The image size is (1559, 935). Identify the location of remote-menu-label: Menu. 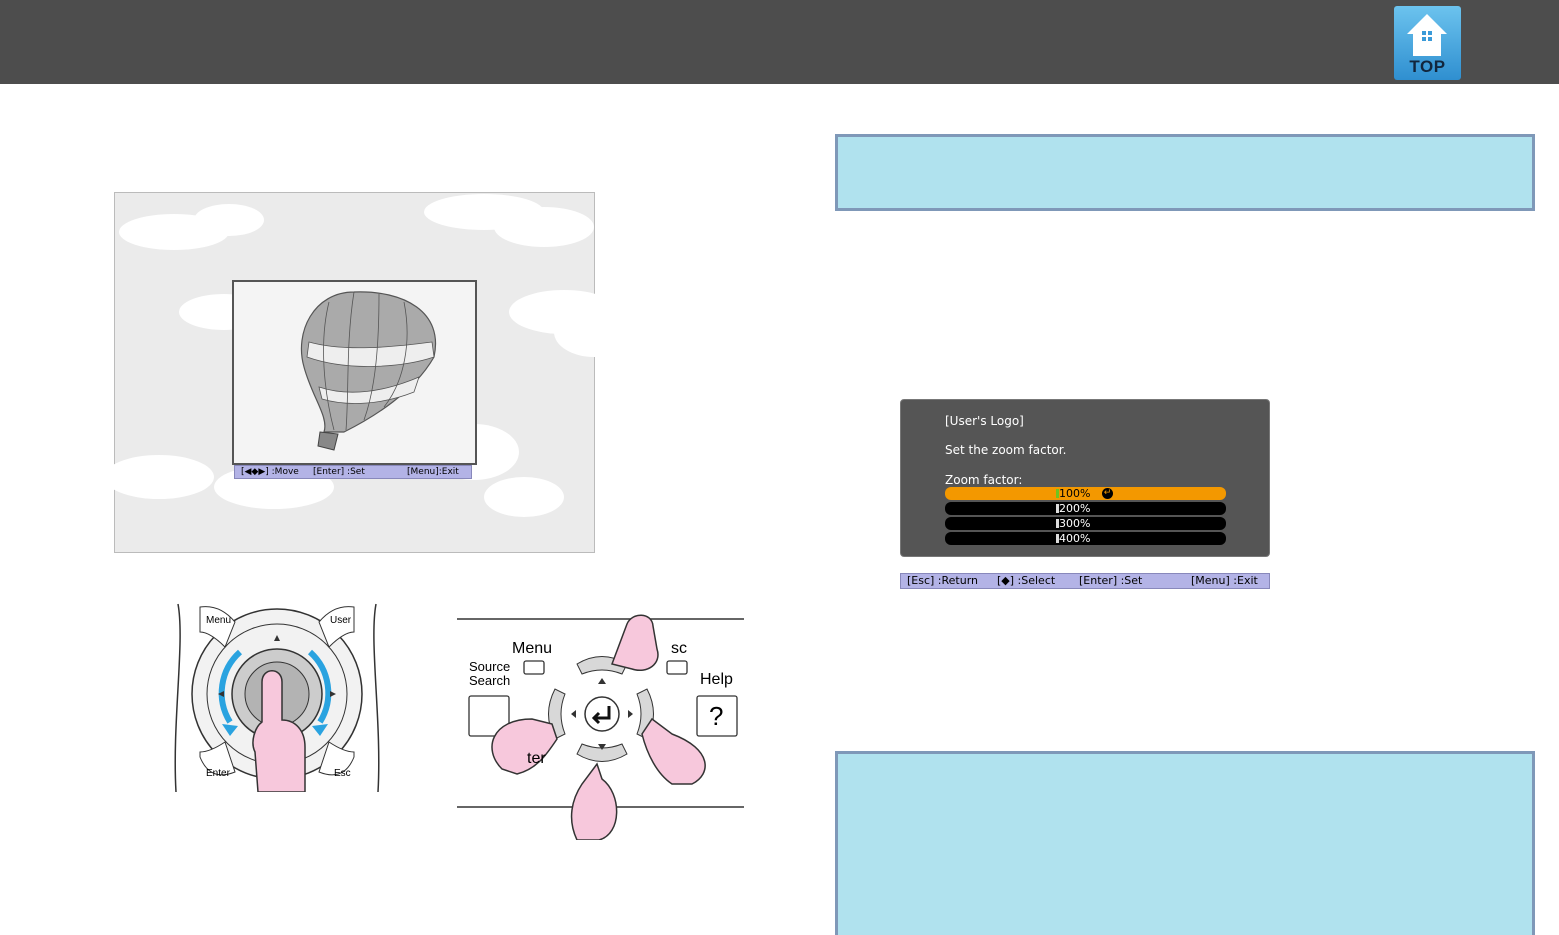
(219, 620).